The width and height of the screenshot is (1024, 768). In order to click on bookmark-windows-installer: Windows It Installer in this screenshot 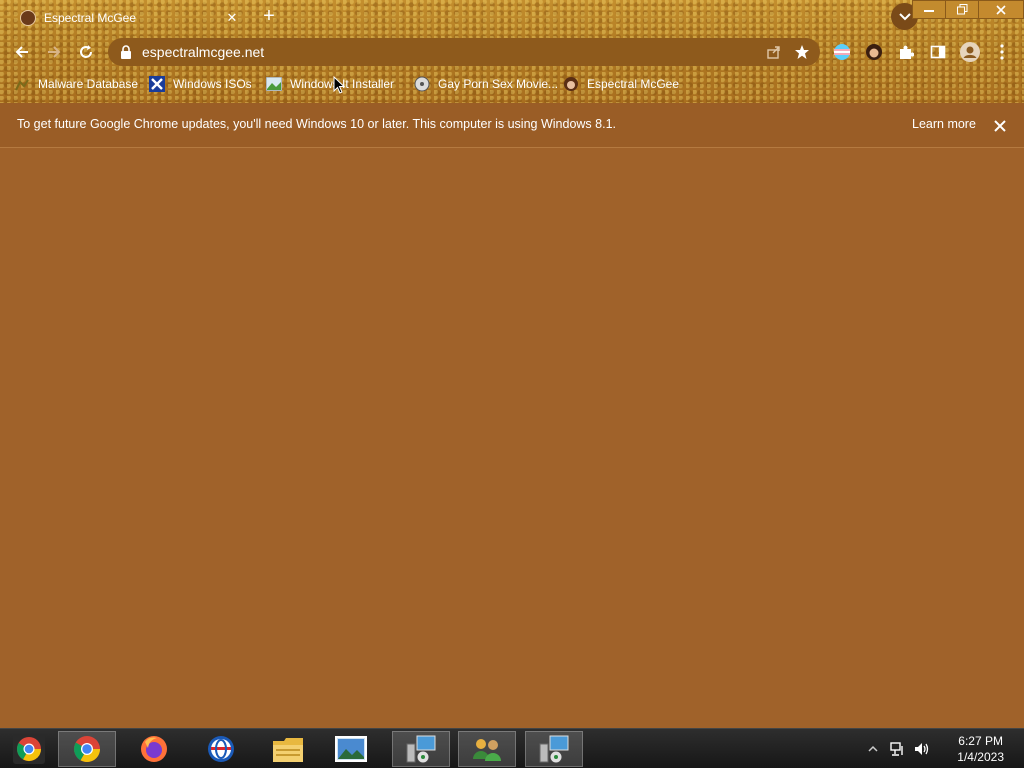, I will do `click(330, 84)`.